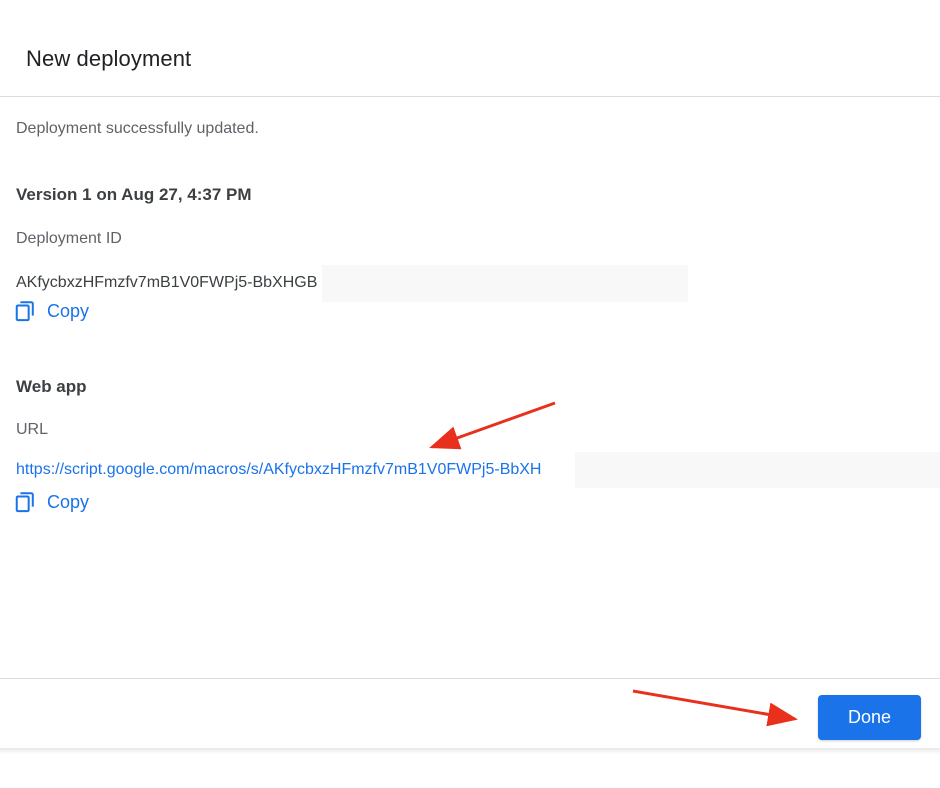 The image size is (940, 788). I want to click on deployment-id-label: Deployment ID, so click(69, 238).